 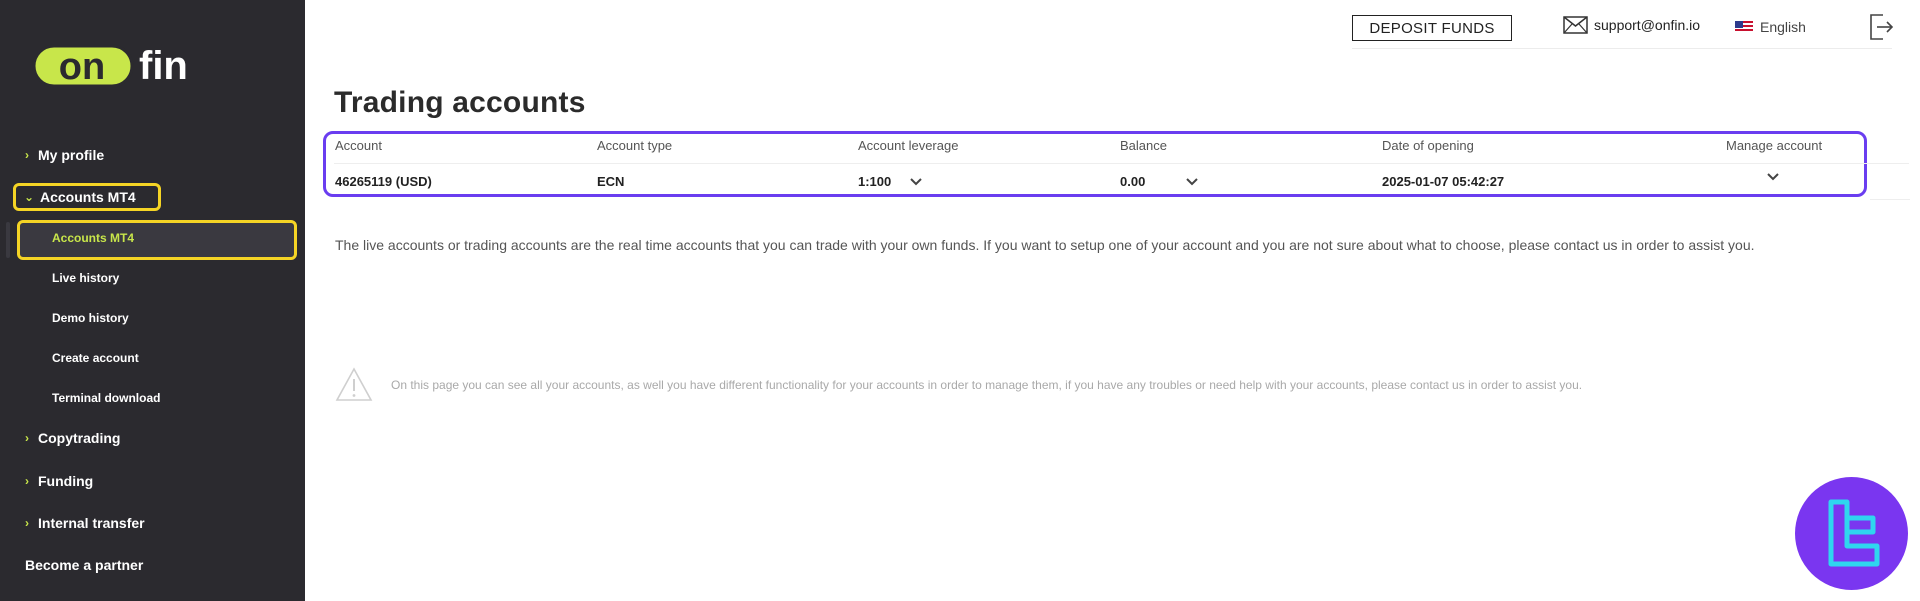 What do you see at coordinates (1443, 181) in the screenshot?
I see `date-of-opening: 2025-01-07 05:42:27` at bounding box center [1443, 181].